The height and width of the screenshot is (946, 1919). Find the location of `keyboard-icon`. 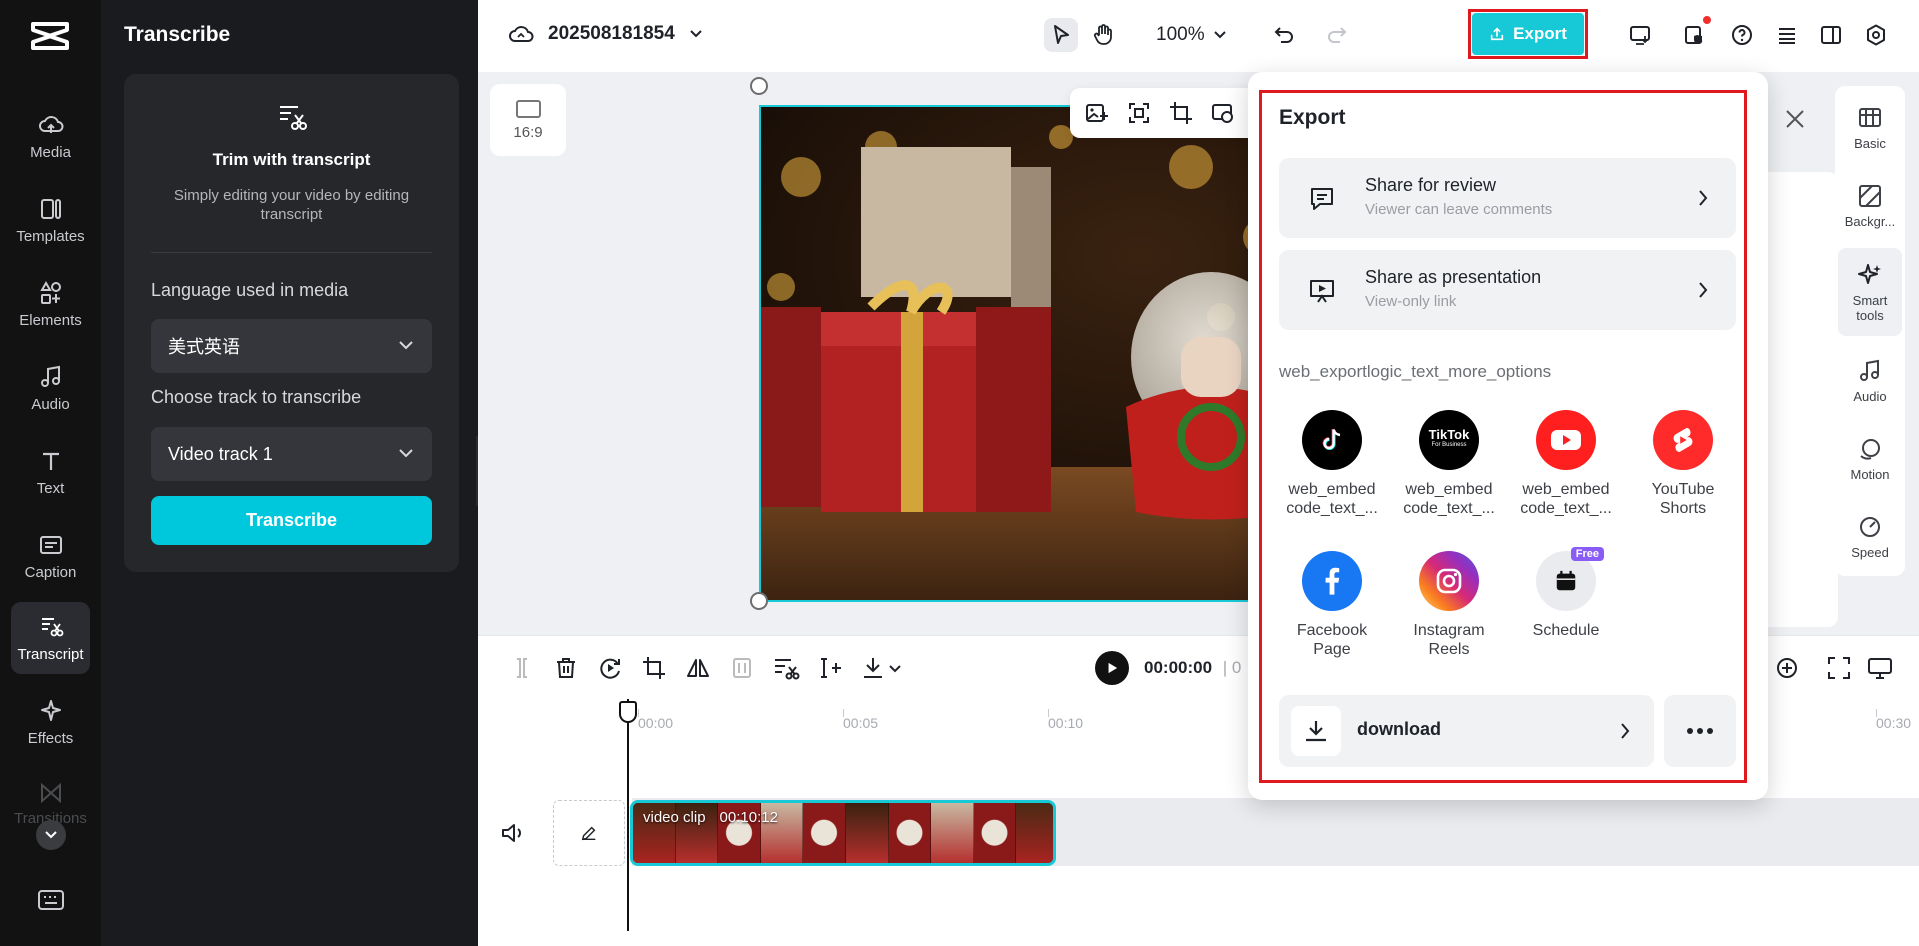

keyboard-icon is located at coordinates (51, 900).